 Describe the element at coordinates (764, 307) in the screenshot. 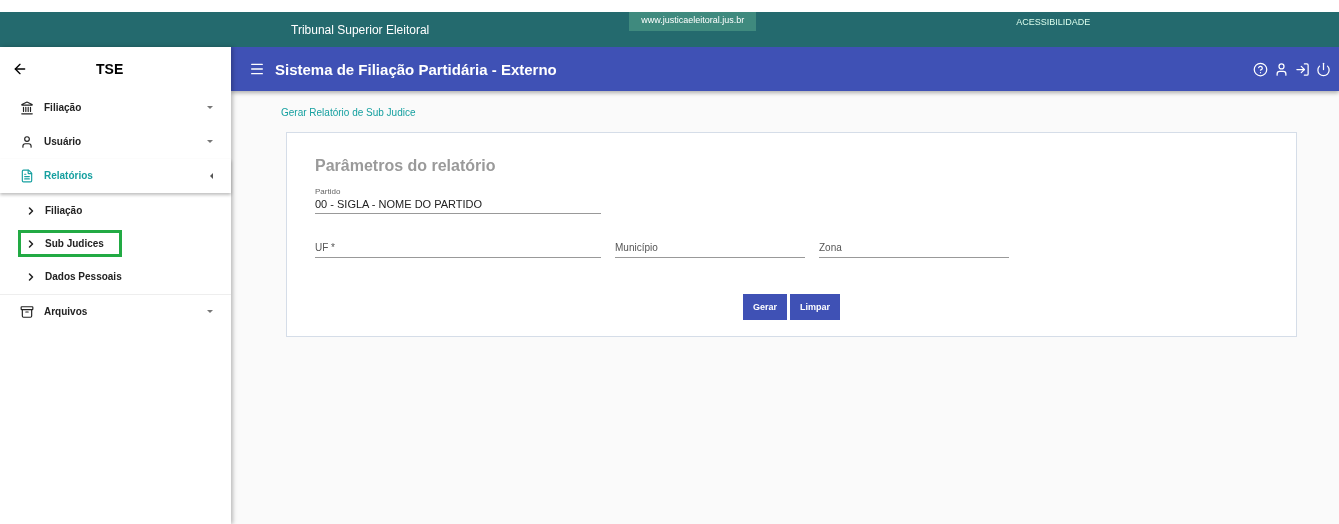

I see `form-button: Gerar` at that location.